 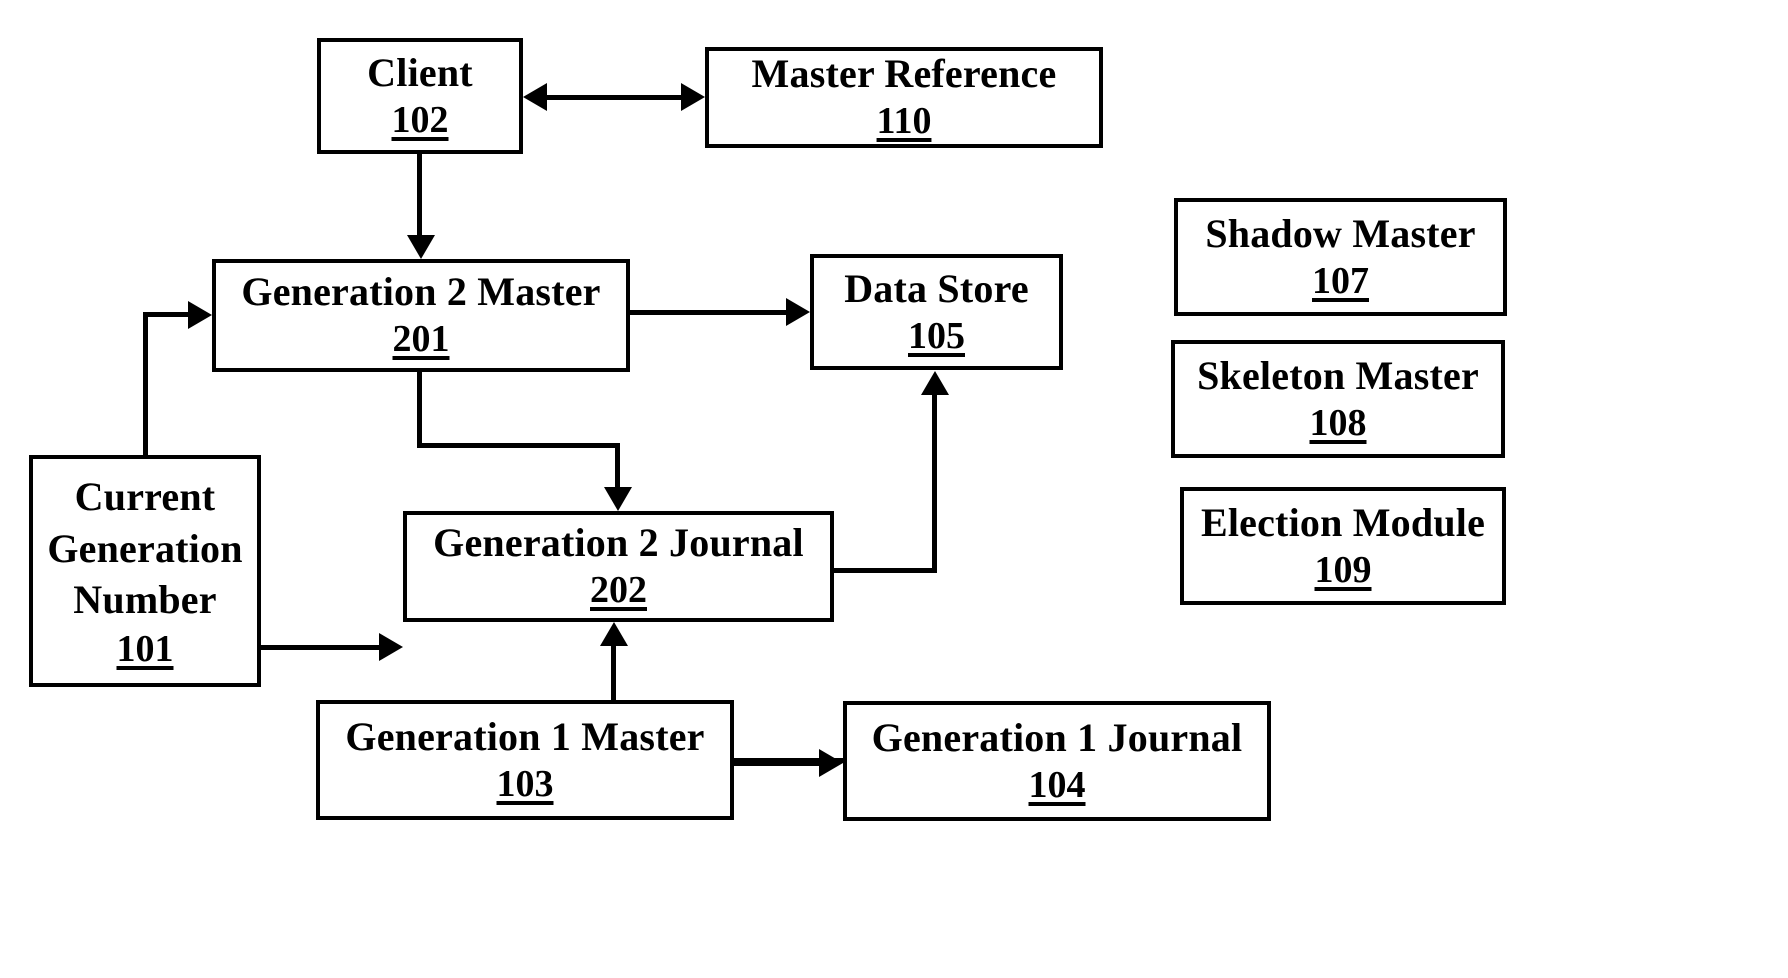 What do you see at coordinates (525, 760) in the screenshot?
I see `node-generation-1-master: Generation 1 Master 103` at bounding box center [525, 760].